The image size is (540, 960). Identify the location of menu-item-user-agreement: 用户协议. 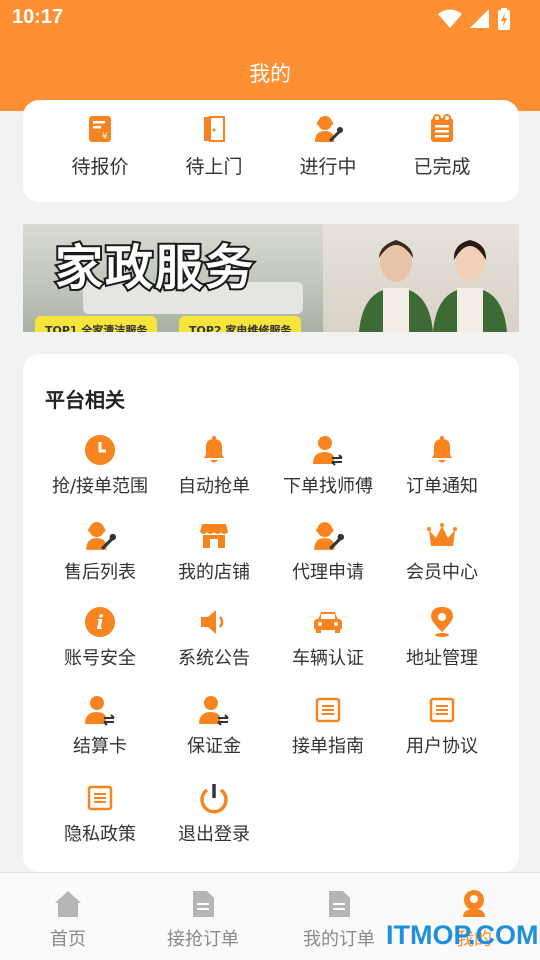
(442, 726).